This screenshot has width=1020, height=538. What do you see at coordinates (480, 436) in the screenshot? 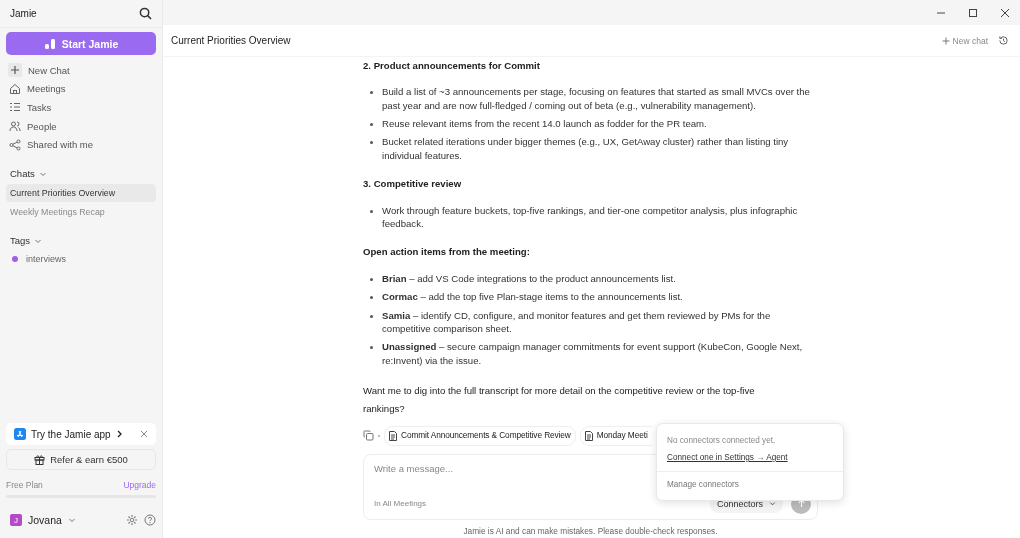
I see `source-chip: Commit Announcements & Competitive Review` at bounding box center [480, 436].